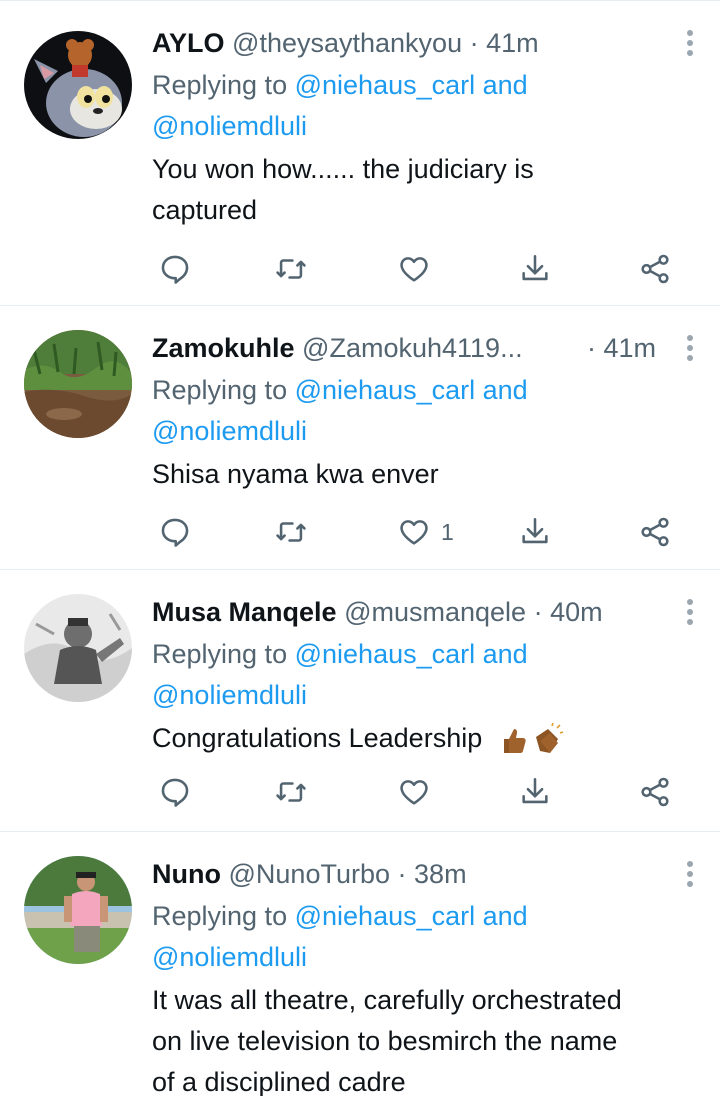 Image resolution: width=720 pixels, height=1096 pixels. What do you see at coordinates (343, 169) in the screenshot?
I see `tweet-text-line: You won how...... the judiciary is` at bounding box center [343, 169].